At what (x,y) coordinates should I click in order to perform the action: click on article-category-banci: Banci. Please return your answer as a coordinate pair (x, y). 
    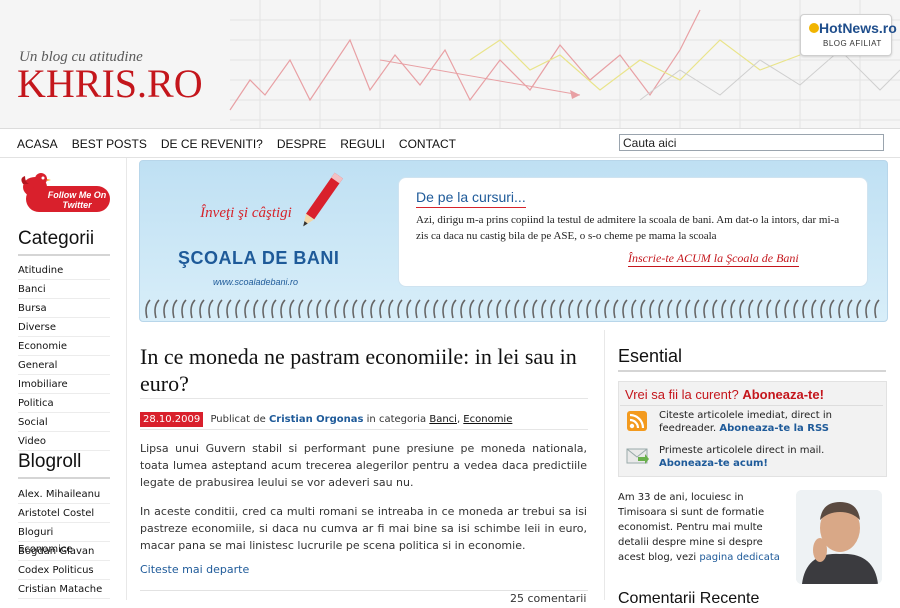
    Looking at the image, I should click on (443, 419).